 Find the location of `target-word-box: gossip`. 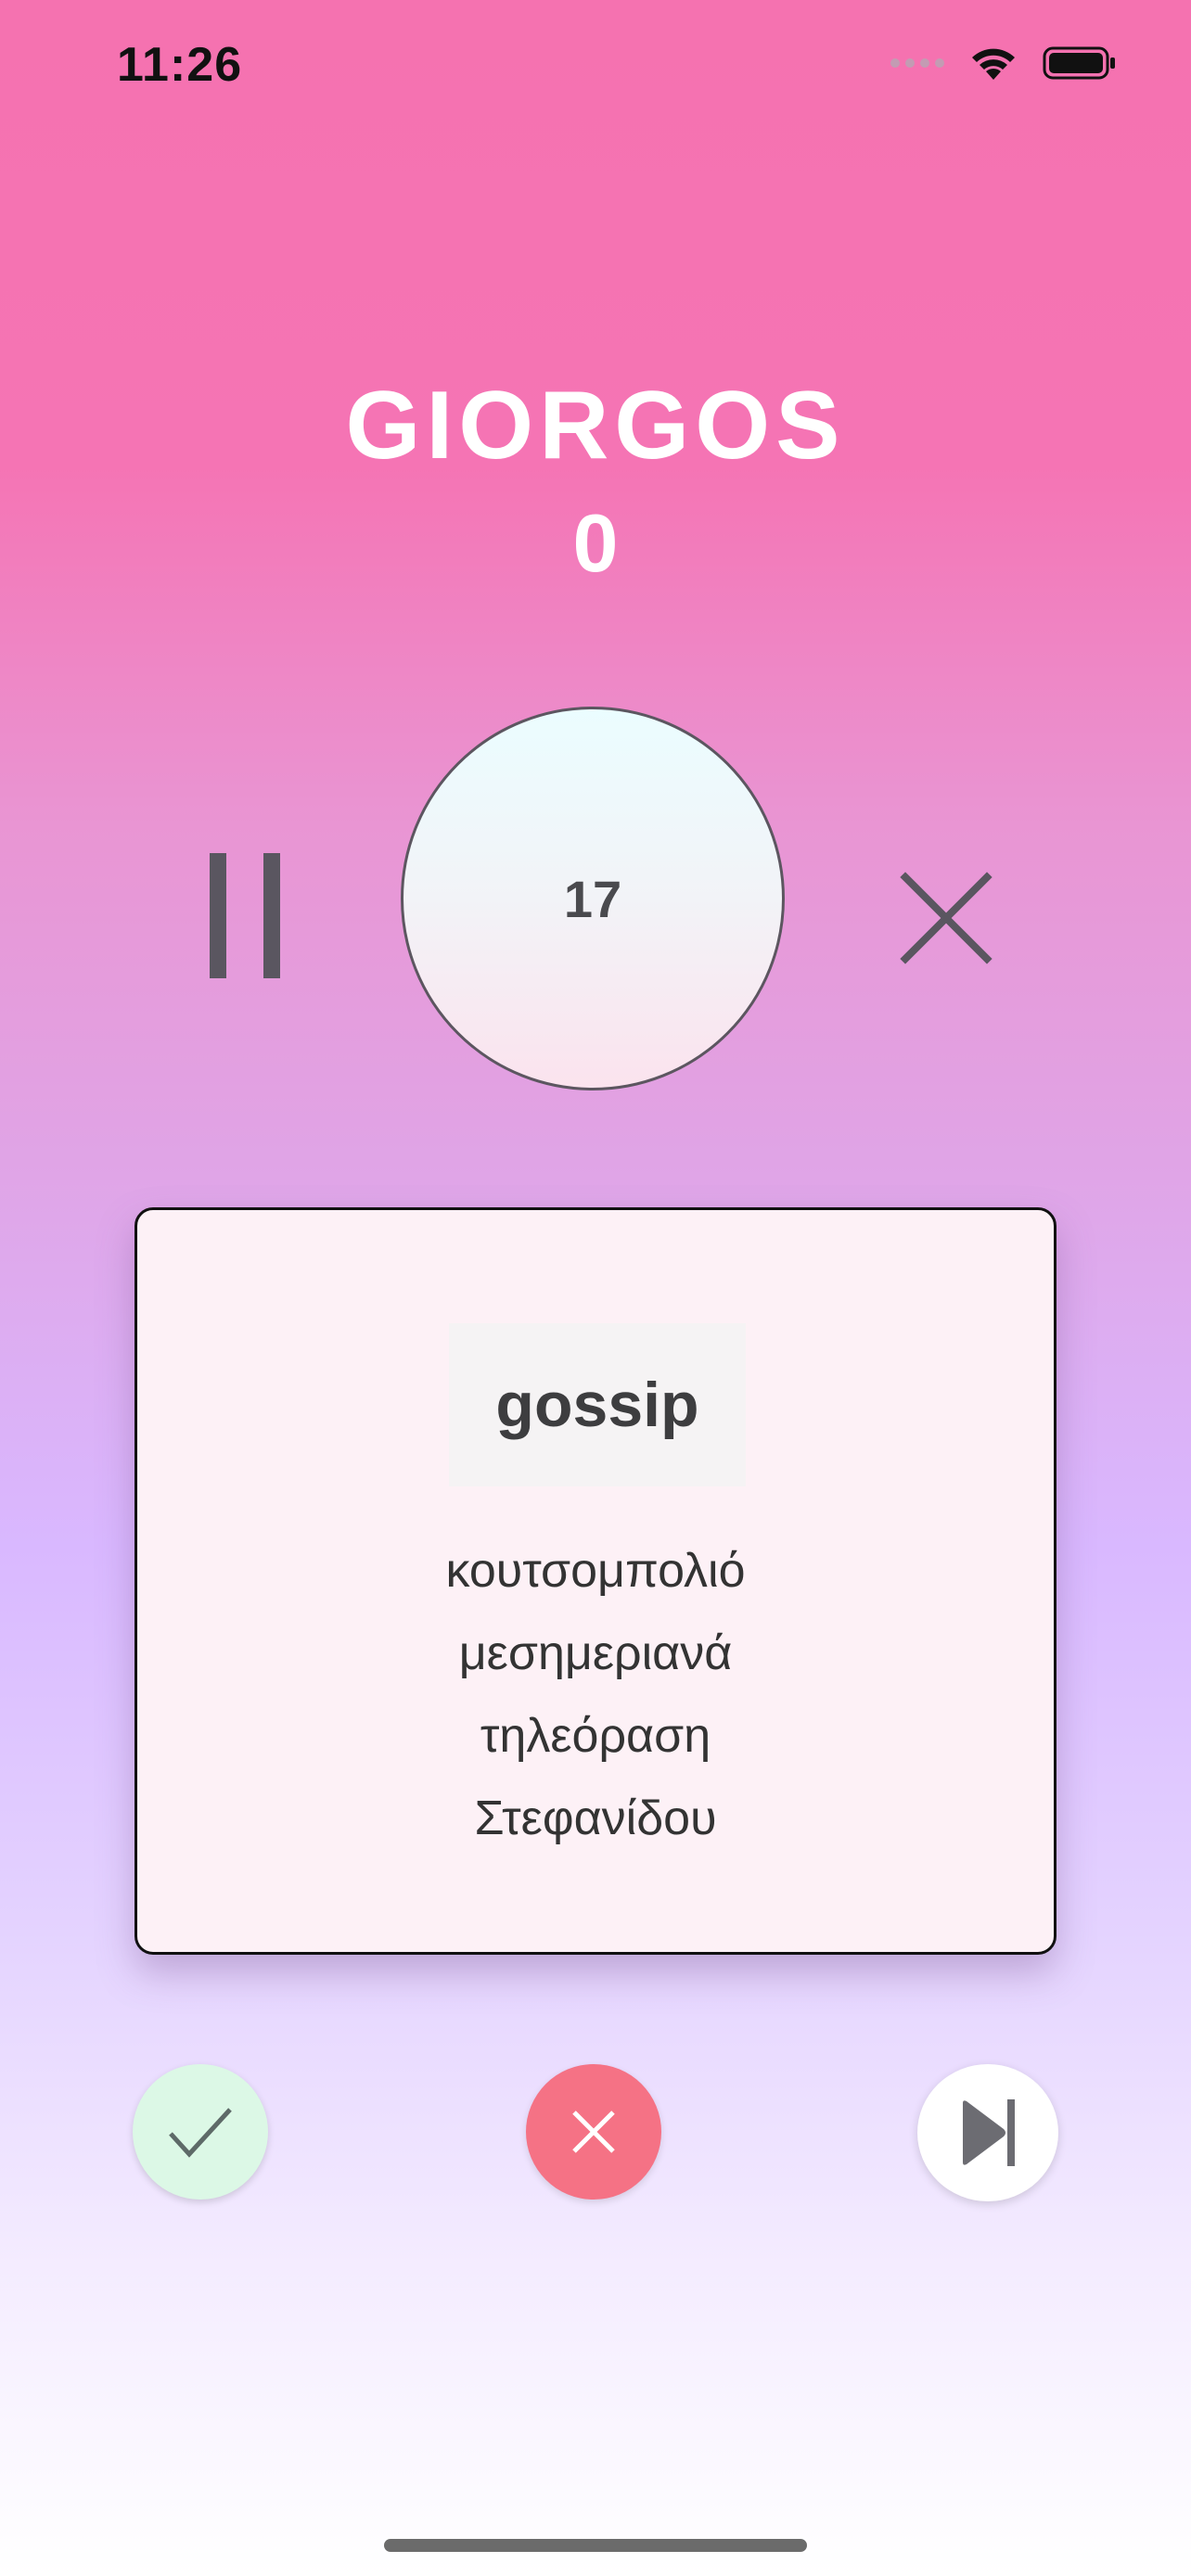

target-word-box: gossip is located at coordinates (597, 1404).